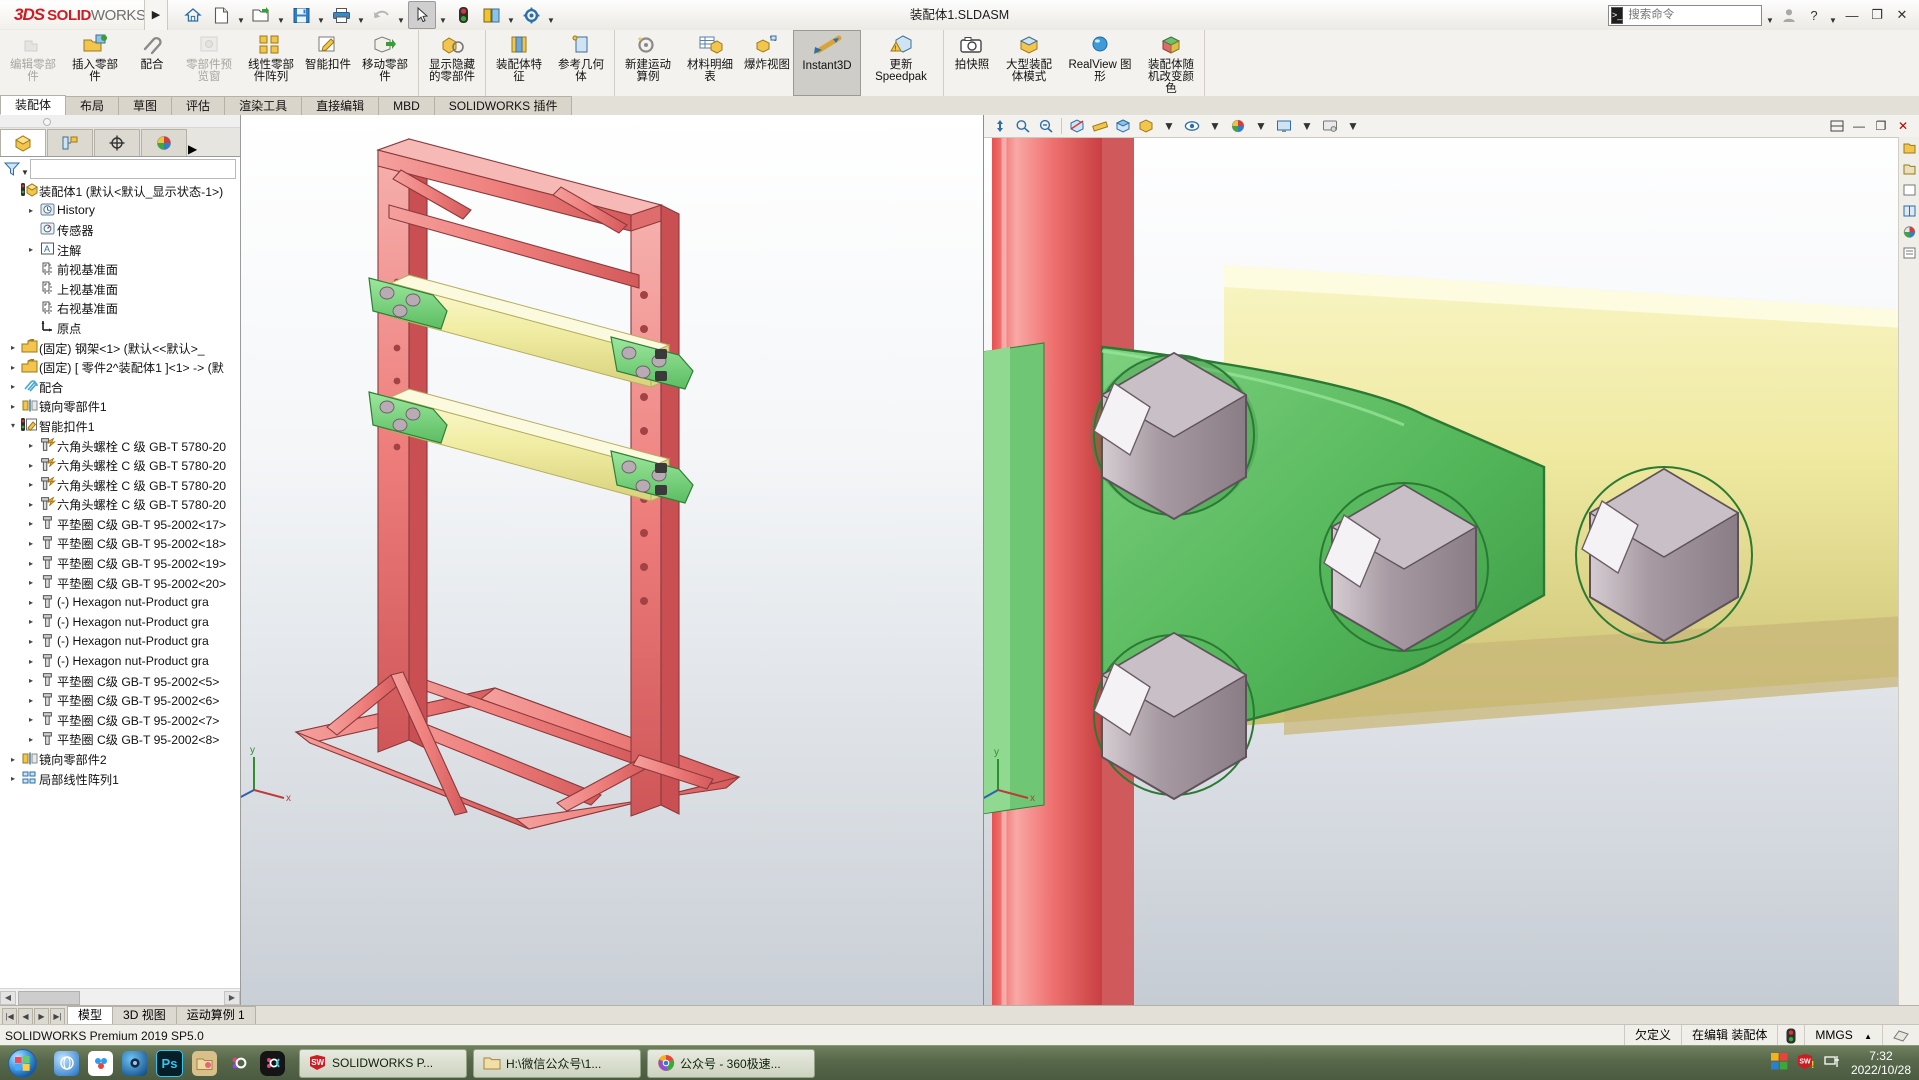 The width and height of the screenshot is (1919, 1080). Describe the element at coordinates (361, 15) in the screenshot. I see `print-caret: ▼` at that location.